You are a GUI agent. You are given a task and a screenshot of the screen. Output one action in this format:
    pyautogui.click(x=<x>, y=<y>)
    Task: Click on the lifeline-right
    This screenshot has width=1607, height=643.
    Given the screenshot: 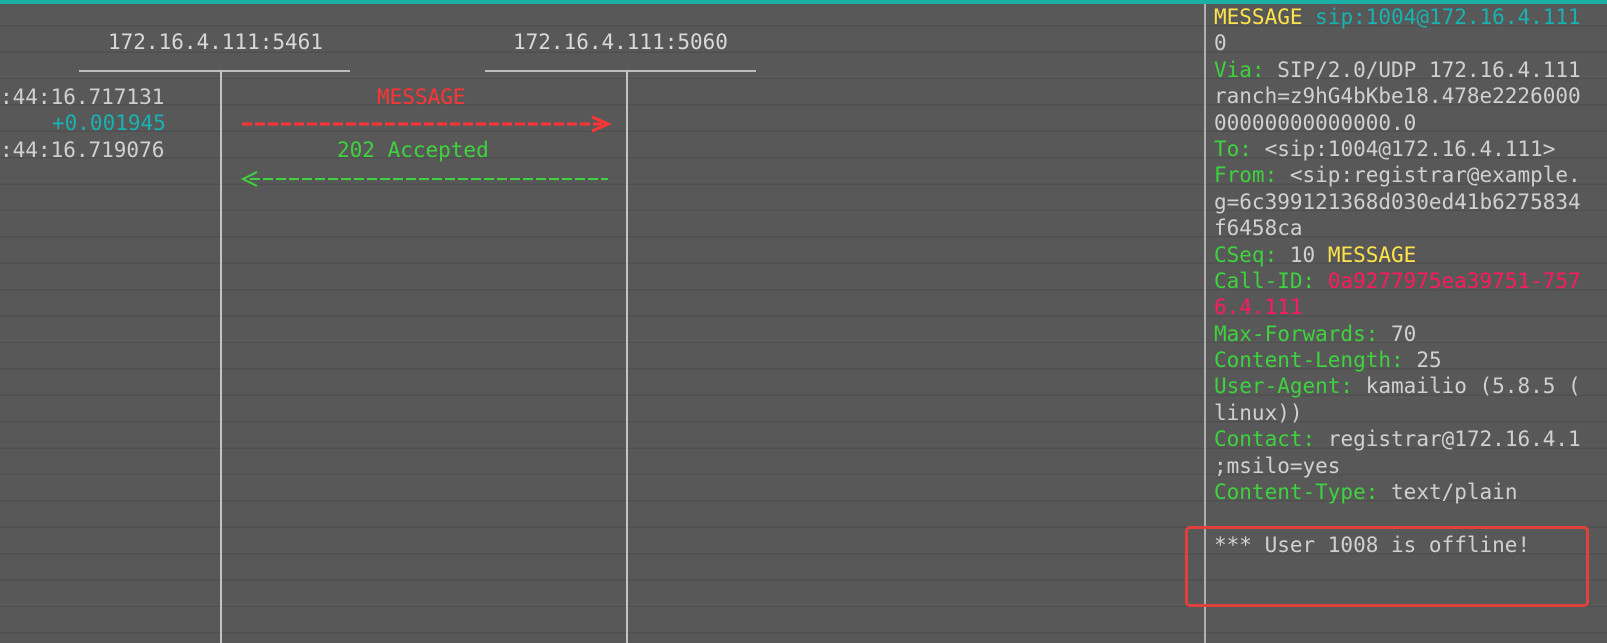 What is the action you would take?
    pyautogui.click(x=627, y=356)
    